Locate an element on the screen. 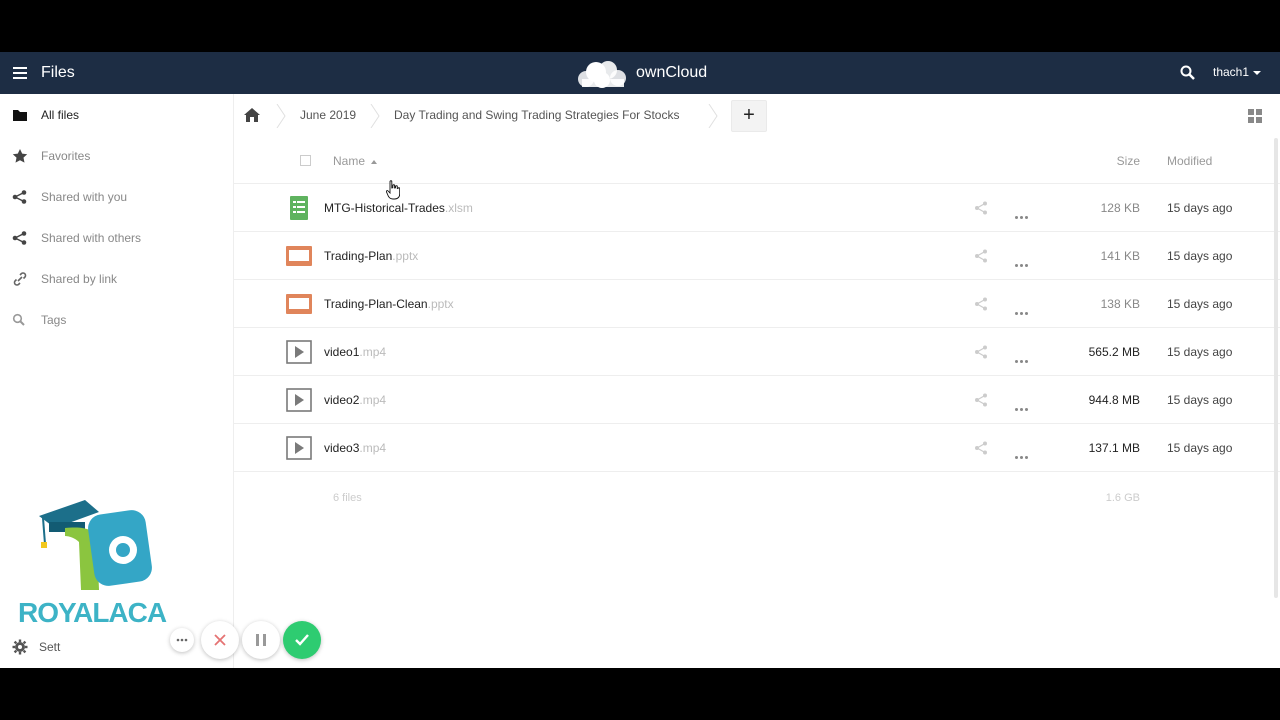 The width and height of the screenshot is (1280, 720). file-row: Trading-Plan-Clean.pptx 138 KB 15 days ago is located at coordinates (757, 304).